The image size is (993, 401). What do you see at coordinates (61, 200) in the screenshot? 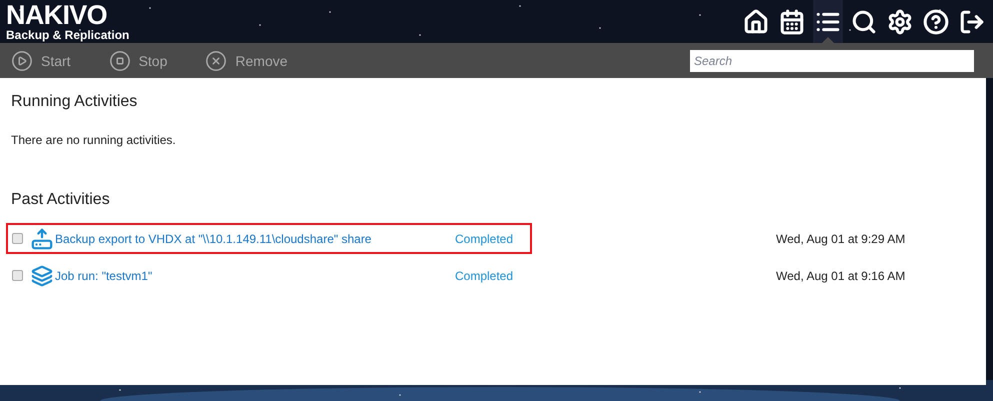
I see `section-title: Past Activities` at bounding box center [61, 200].